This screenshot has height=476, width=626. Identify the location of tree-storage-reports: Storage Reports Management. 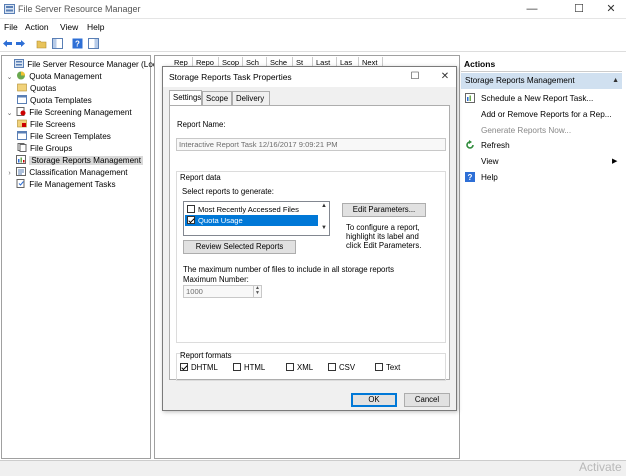
(74, 161).